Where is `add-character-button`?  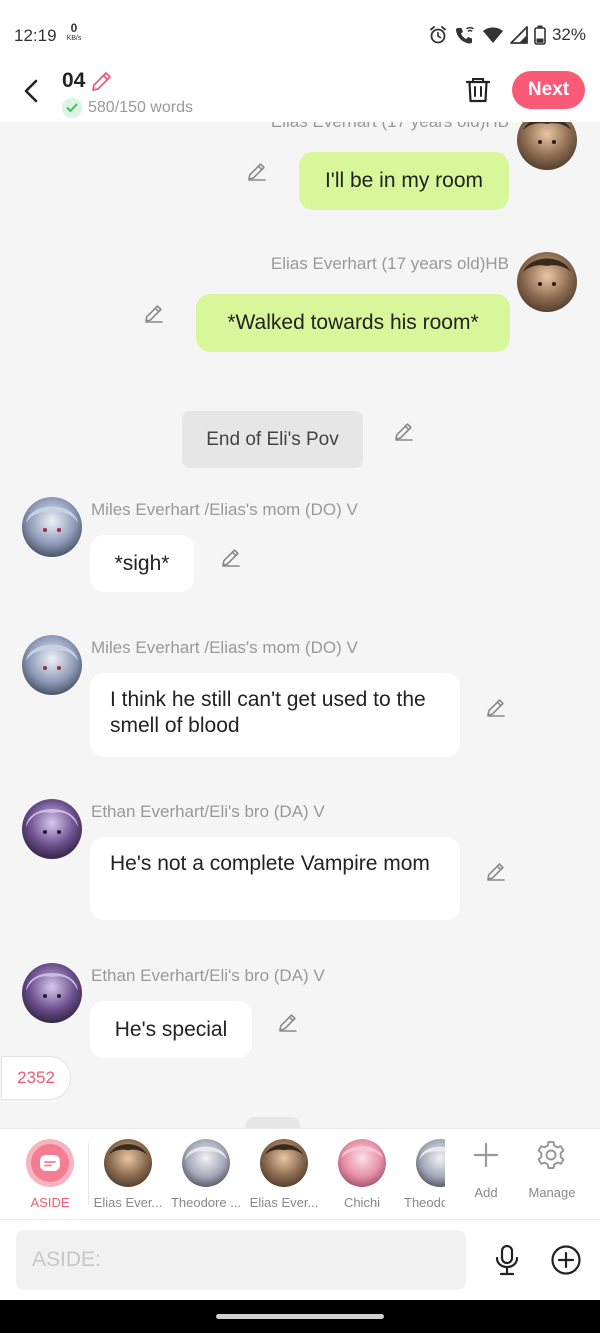
add-character-button is located at coordinates (486, 1155).